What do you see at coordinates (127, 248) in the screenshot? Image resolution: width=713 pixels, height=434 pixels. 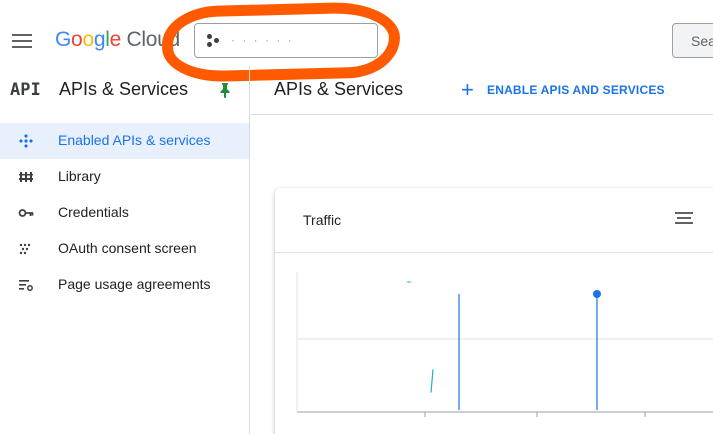 I see `sidebar-item-label: OAuth consent screen` at bounding box center [127, 248].